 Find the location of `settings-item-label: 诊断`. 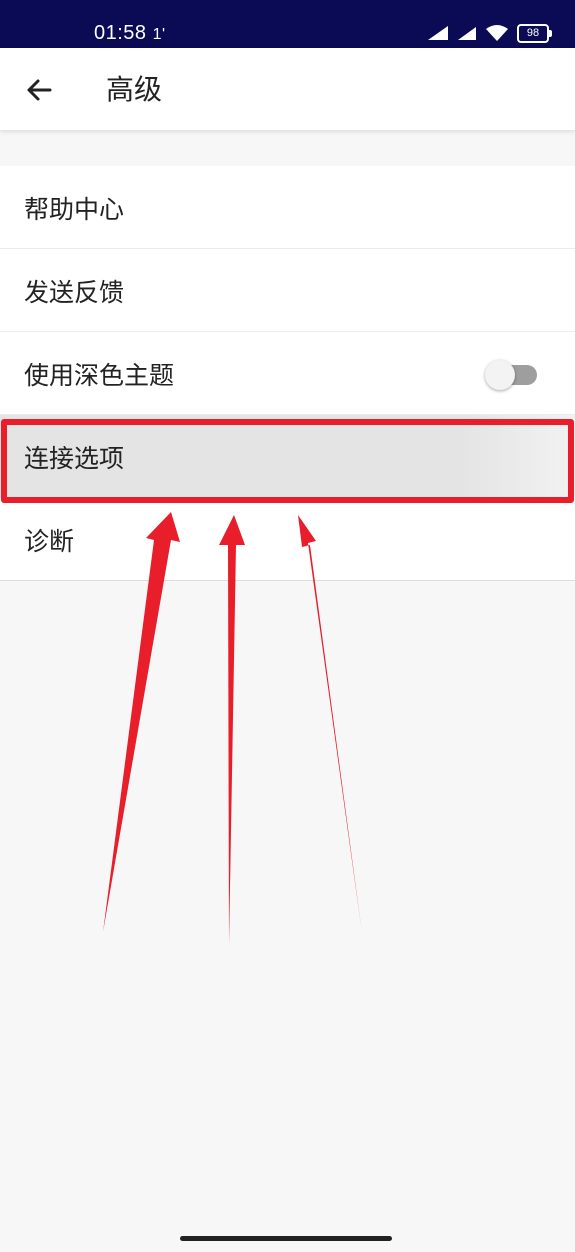

settings-item-label: 诊断 is located at coordinates (49, 541).